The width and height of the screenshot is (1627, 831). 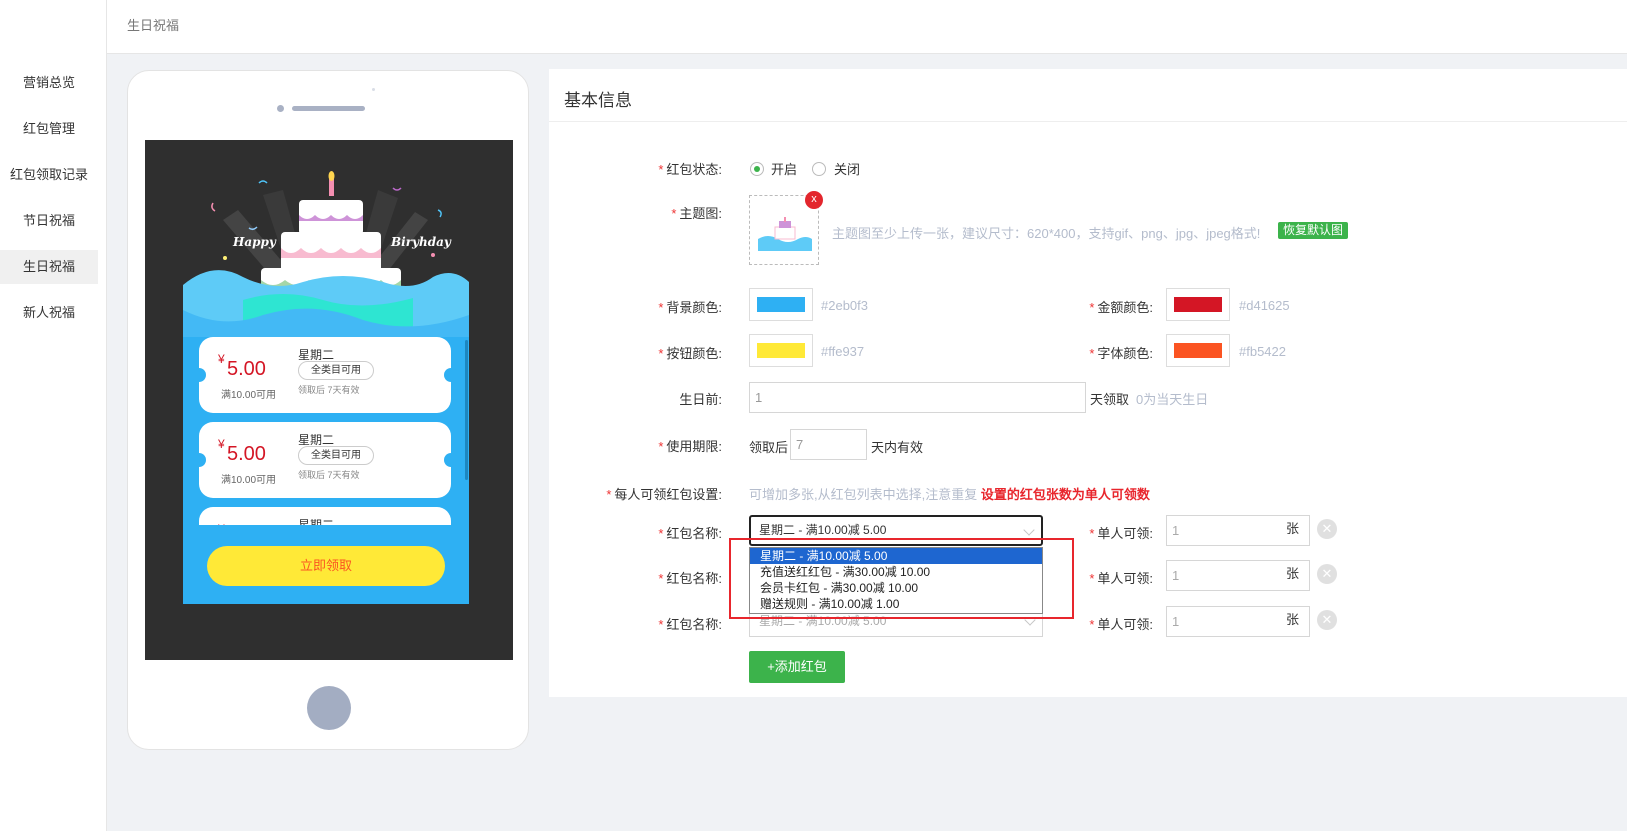 What do you see at coordinates (819, 169) in the screenshot?
I see `status-off-radio` at bounding box center [819, 169].